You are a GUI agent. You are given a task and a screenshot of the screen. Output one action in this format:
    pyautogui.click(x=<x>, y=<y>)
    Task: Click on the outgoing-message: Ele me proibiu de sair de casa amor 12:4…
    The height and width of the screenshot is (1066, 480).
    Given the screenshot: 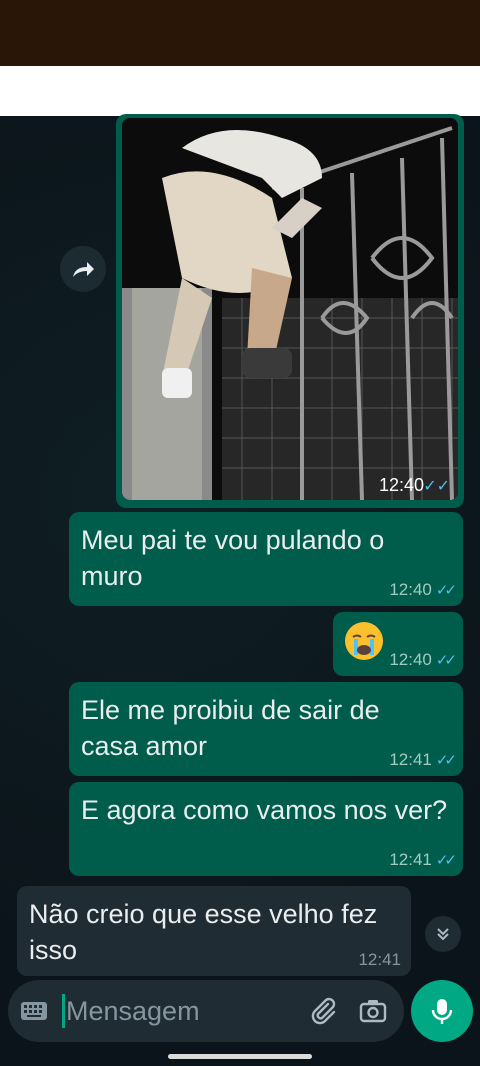 What is the action you would take?
    pyautogui.click(x=266, y=729)
    